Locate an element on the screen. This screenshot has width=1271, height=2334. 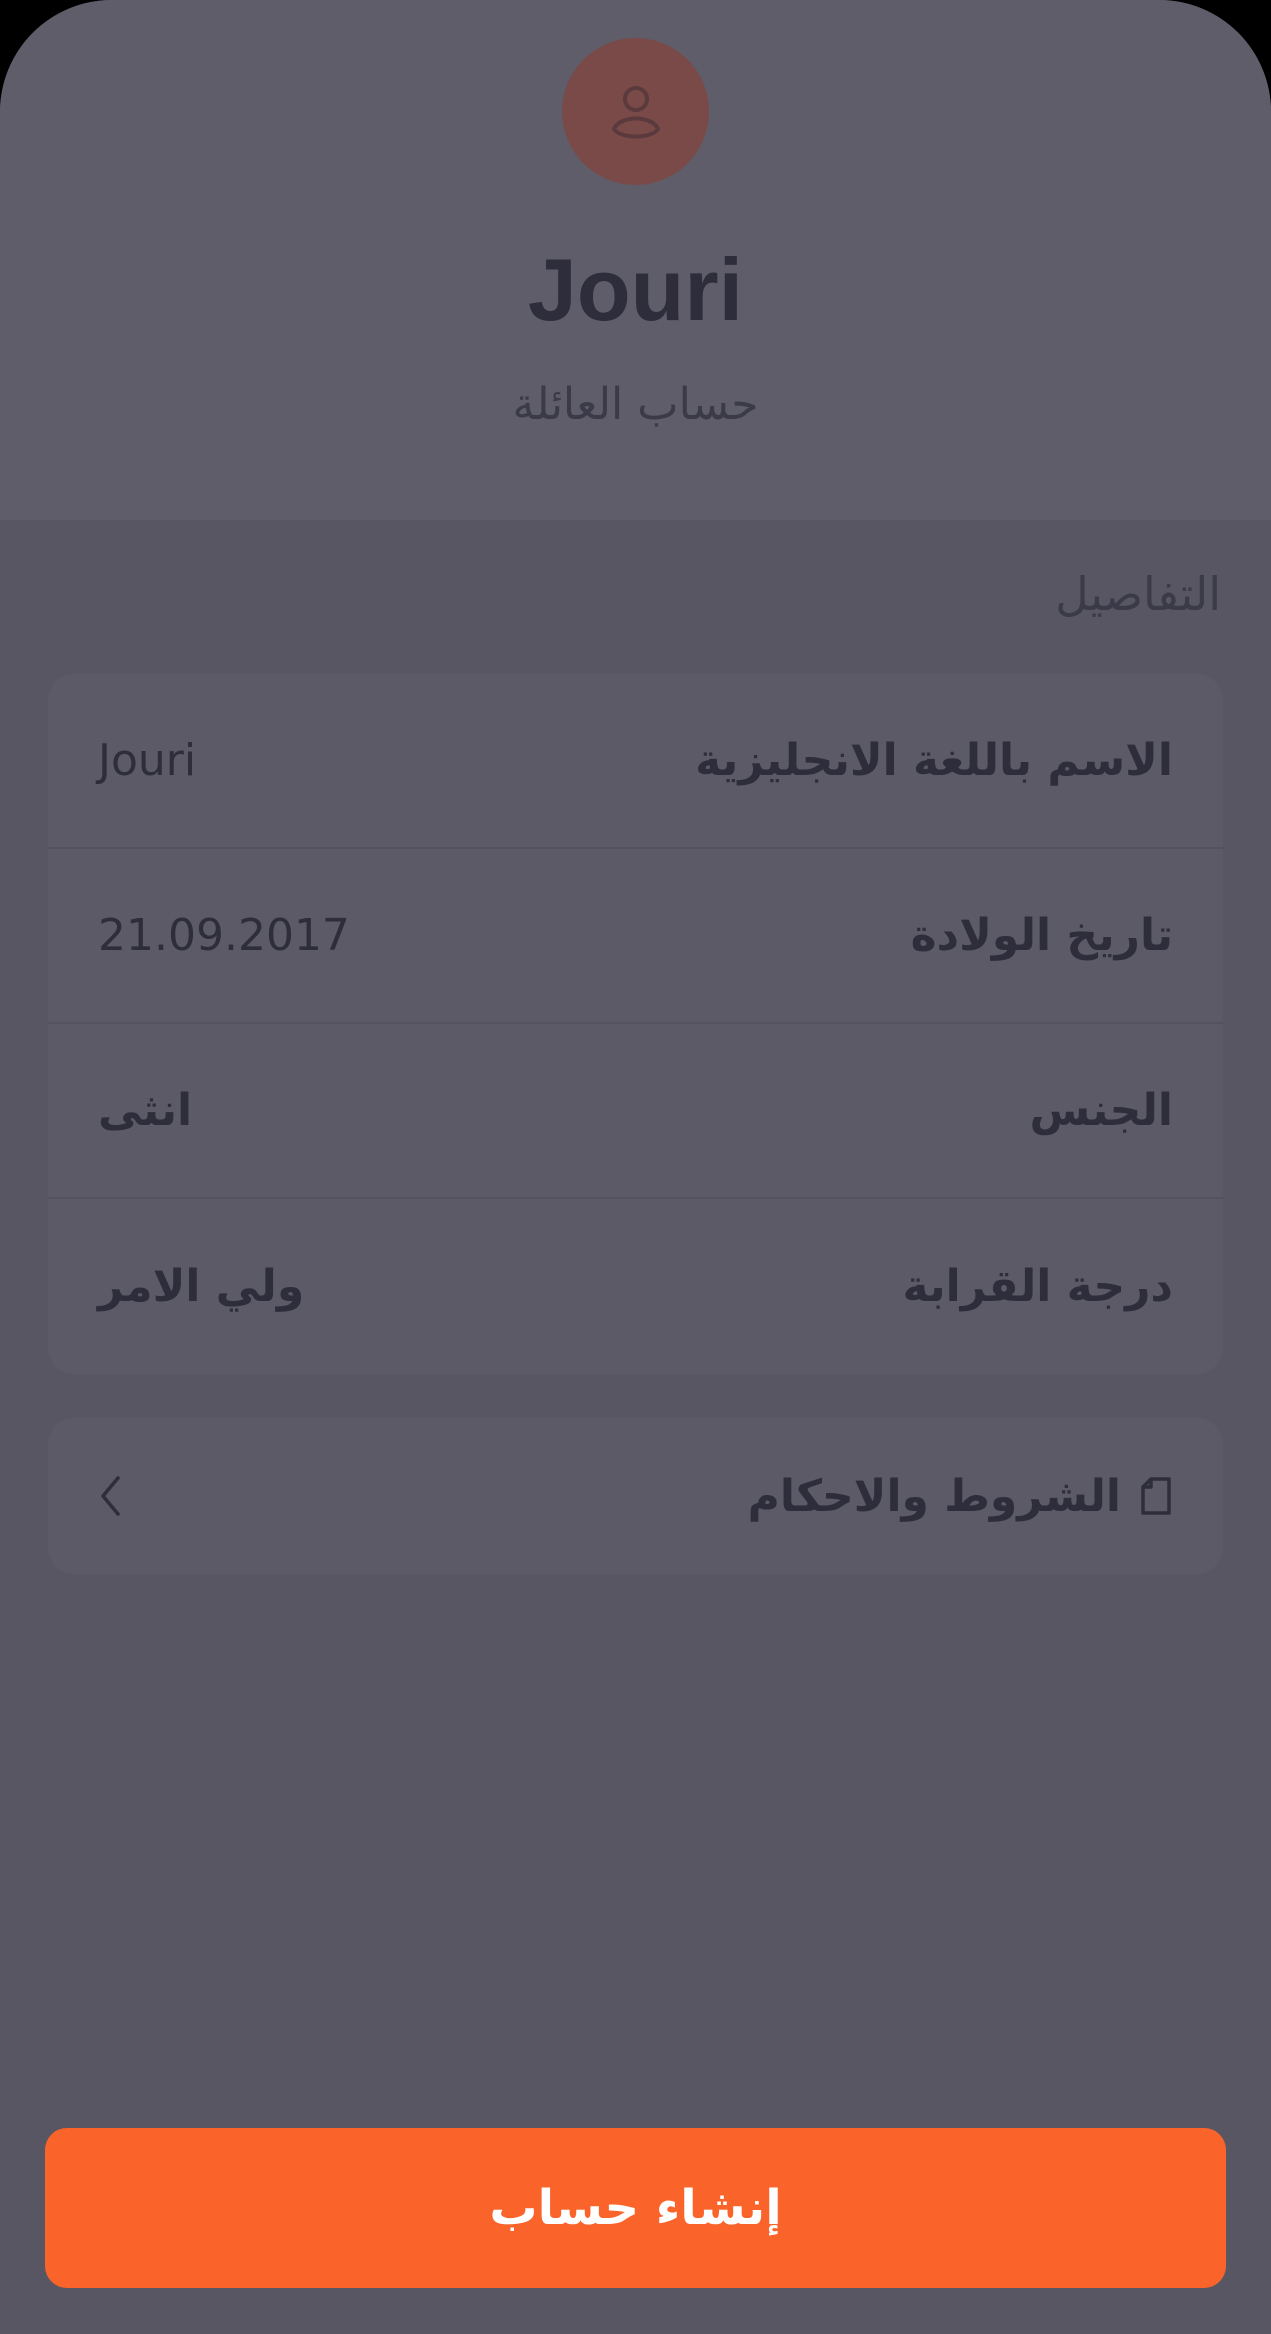
terms-label: الشروط والاحكام is located at coordinates (934, 1496).